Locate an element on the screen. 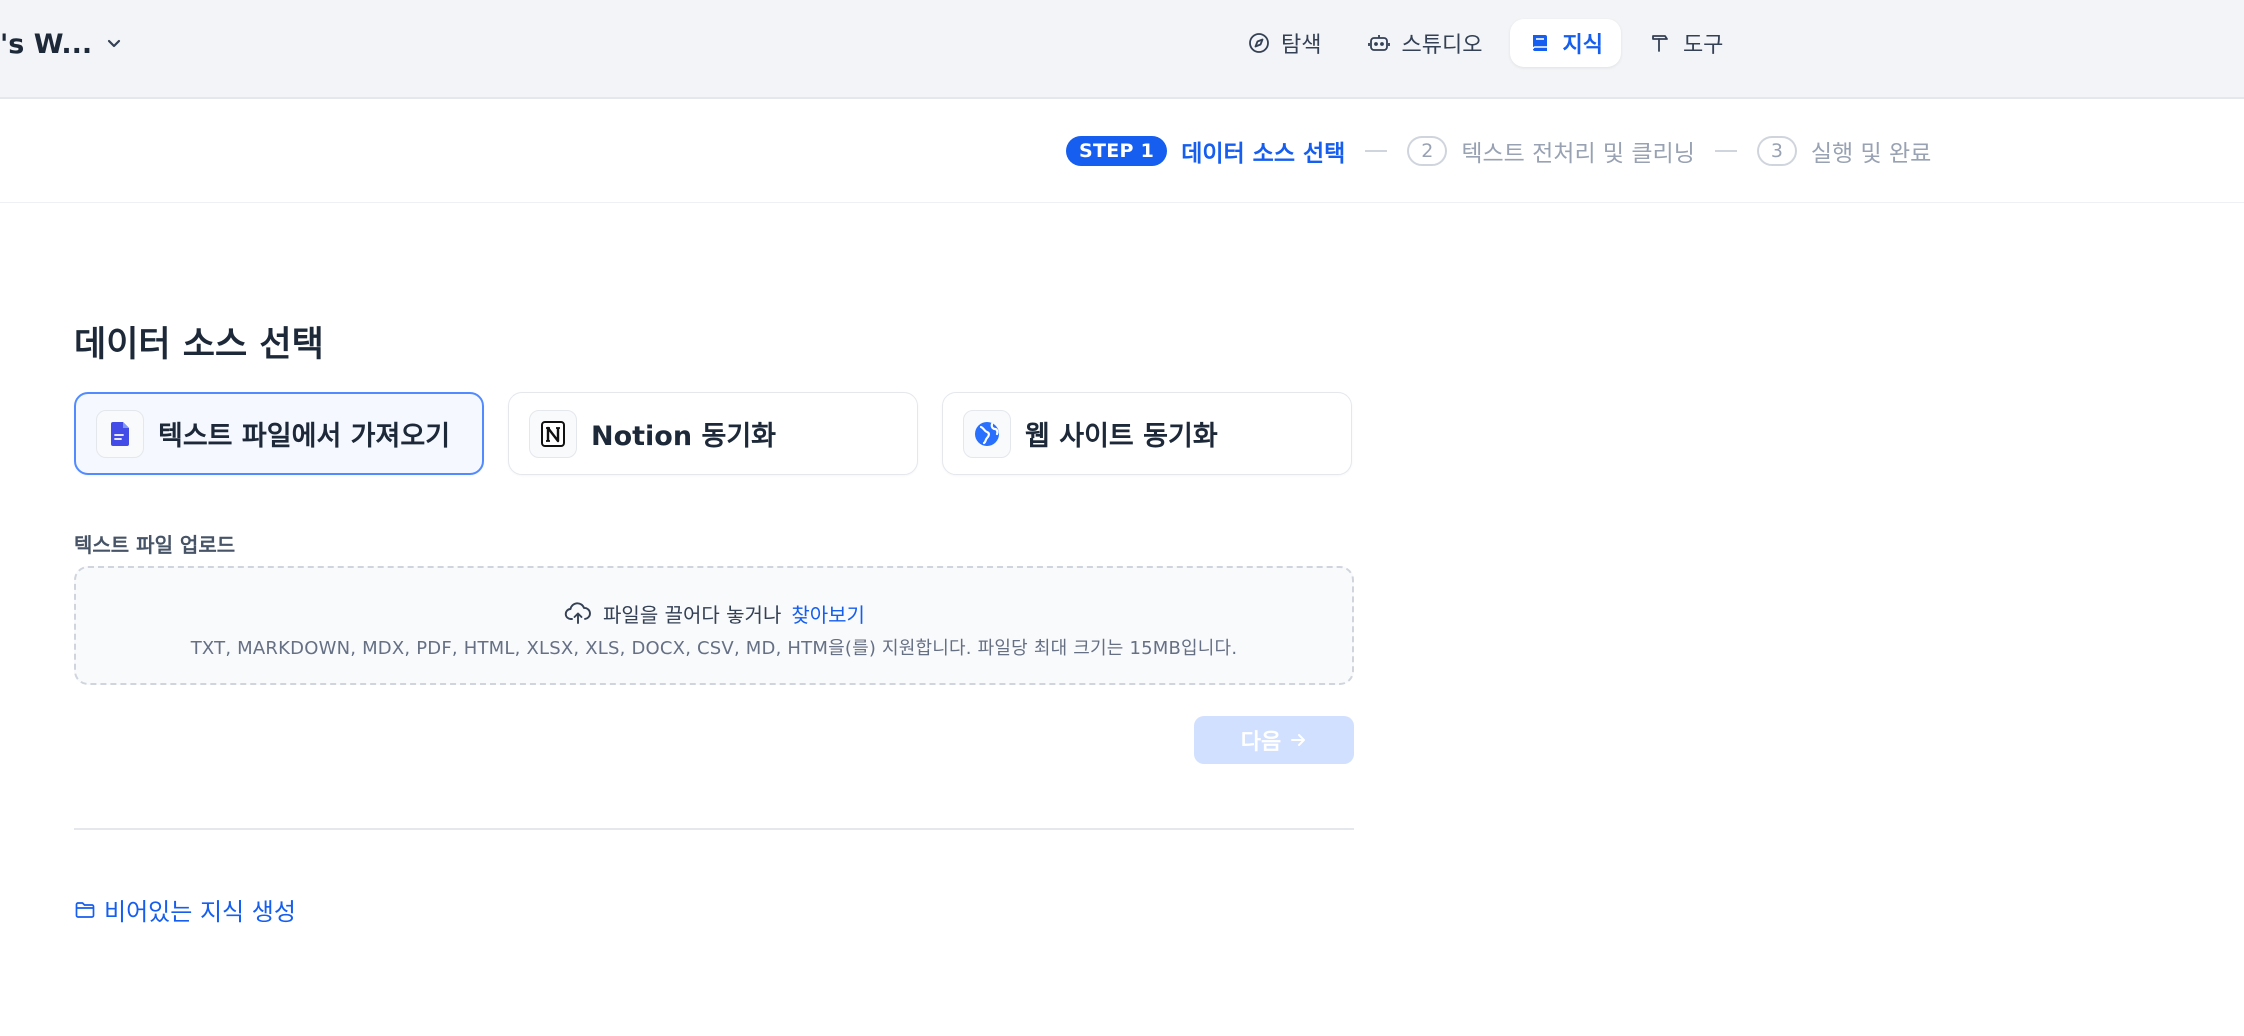  nav-tools: 도구 is located at coordinates (1686, 43).